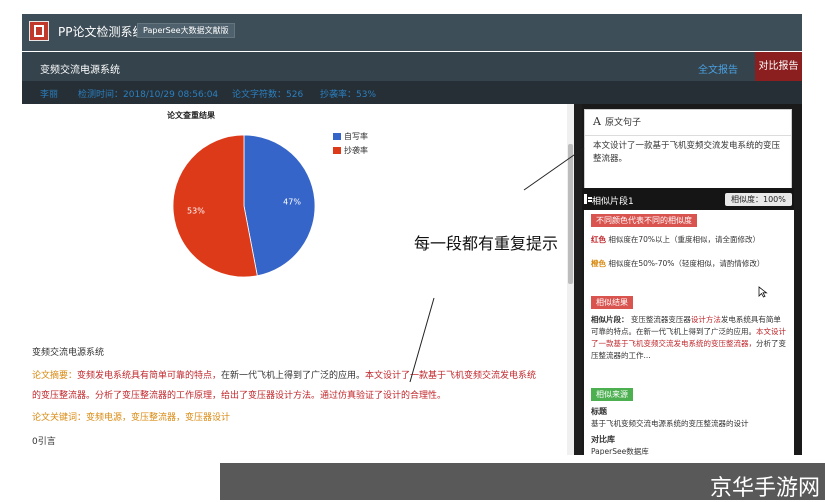 The height and width of the screenshot is (502, 825). I want to click on annotation-line-top, so click(554, 169).